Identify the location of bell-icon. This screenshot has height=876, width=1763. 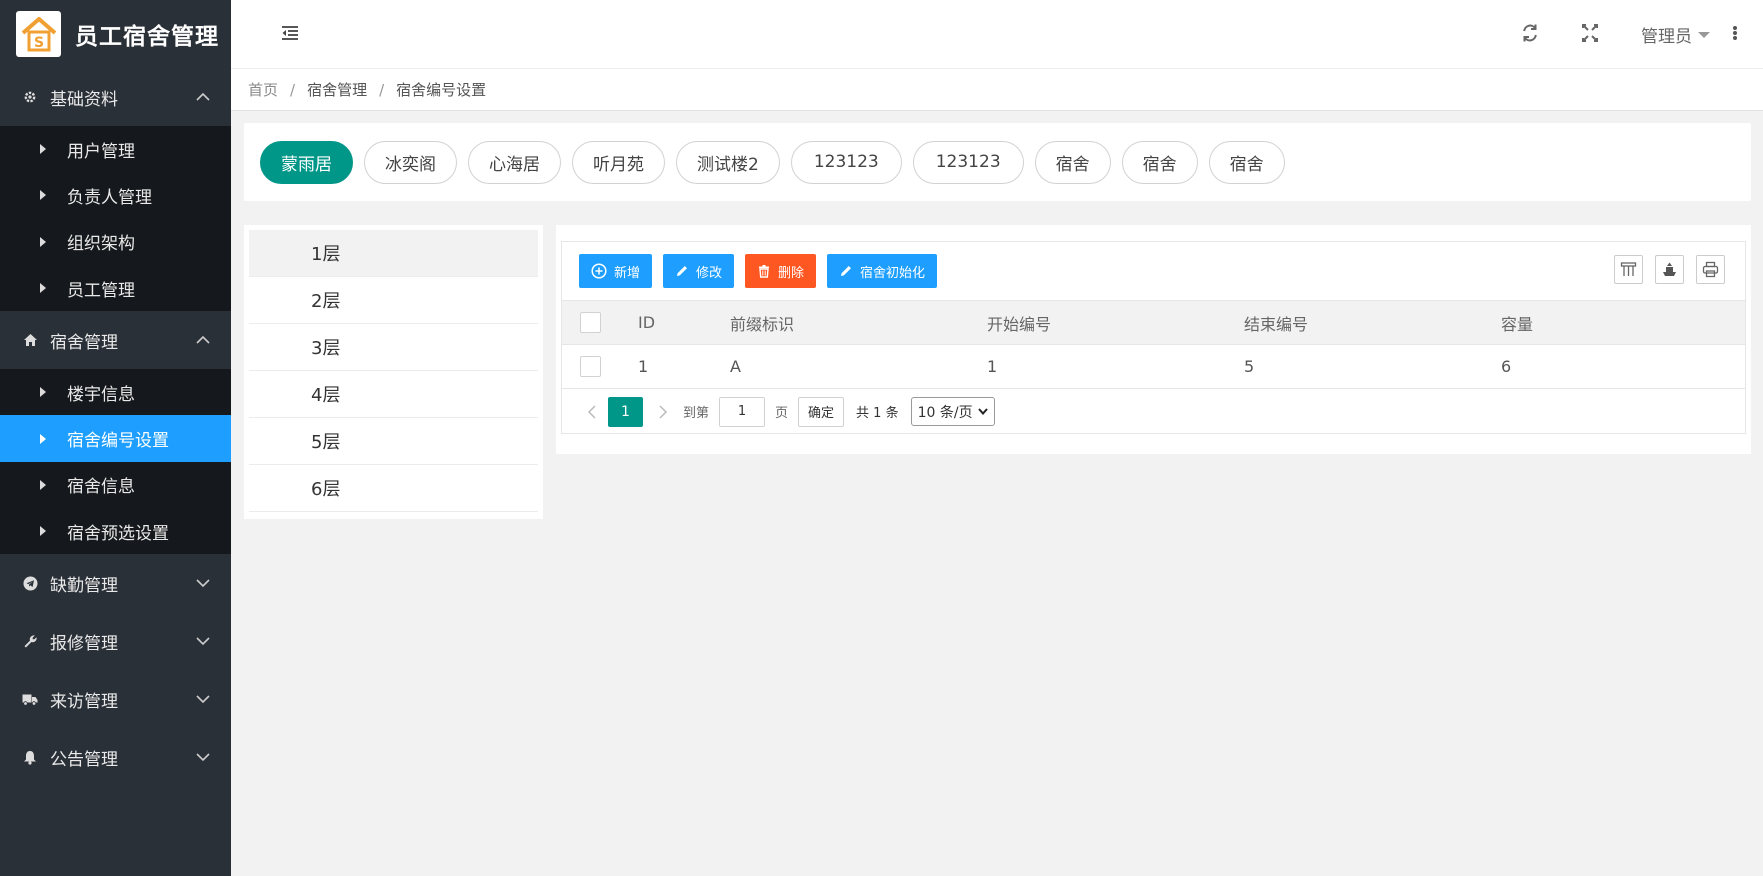
(30, 757).